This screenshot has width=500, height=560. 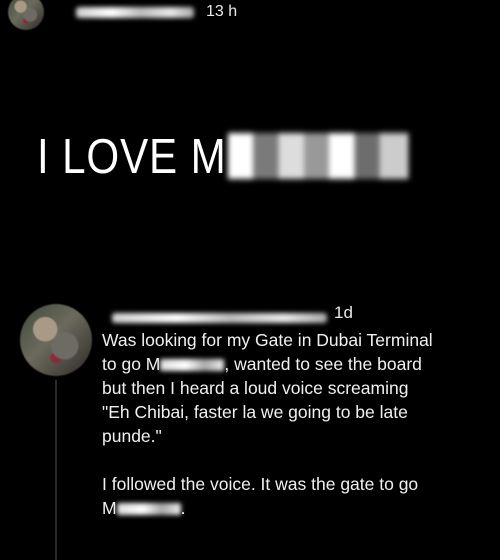 What do you see at coordinates (318, 156) in the screenshot?
I see `caption-redacted-block` at bounding box center [318, 156].